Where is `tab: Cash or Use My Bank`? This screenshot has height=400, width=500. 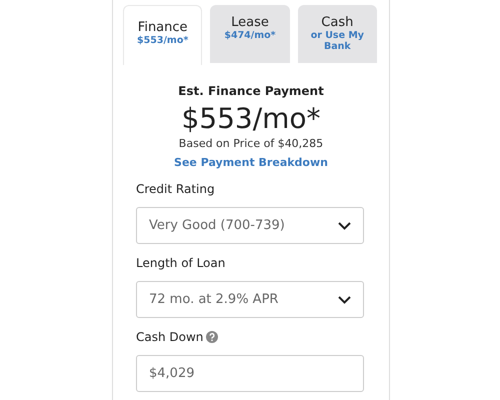 tab: Cash or Use My Bank is located at coordinates (337, 34).